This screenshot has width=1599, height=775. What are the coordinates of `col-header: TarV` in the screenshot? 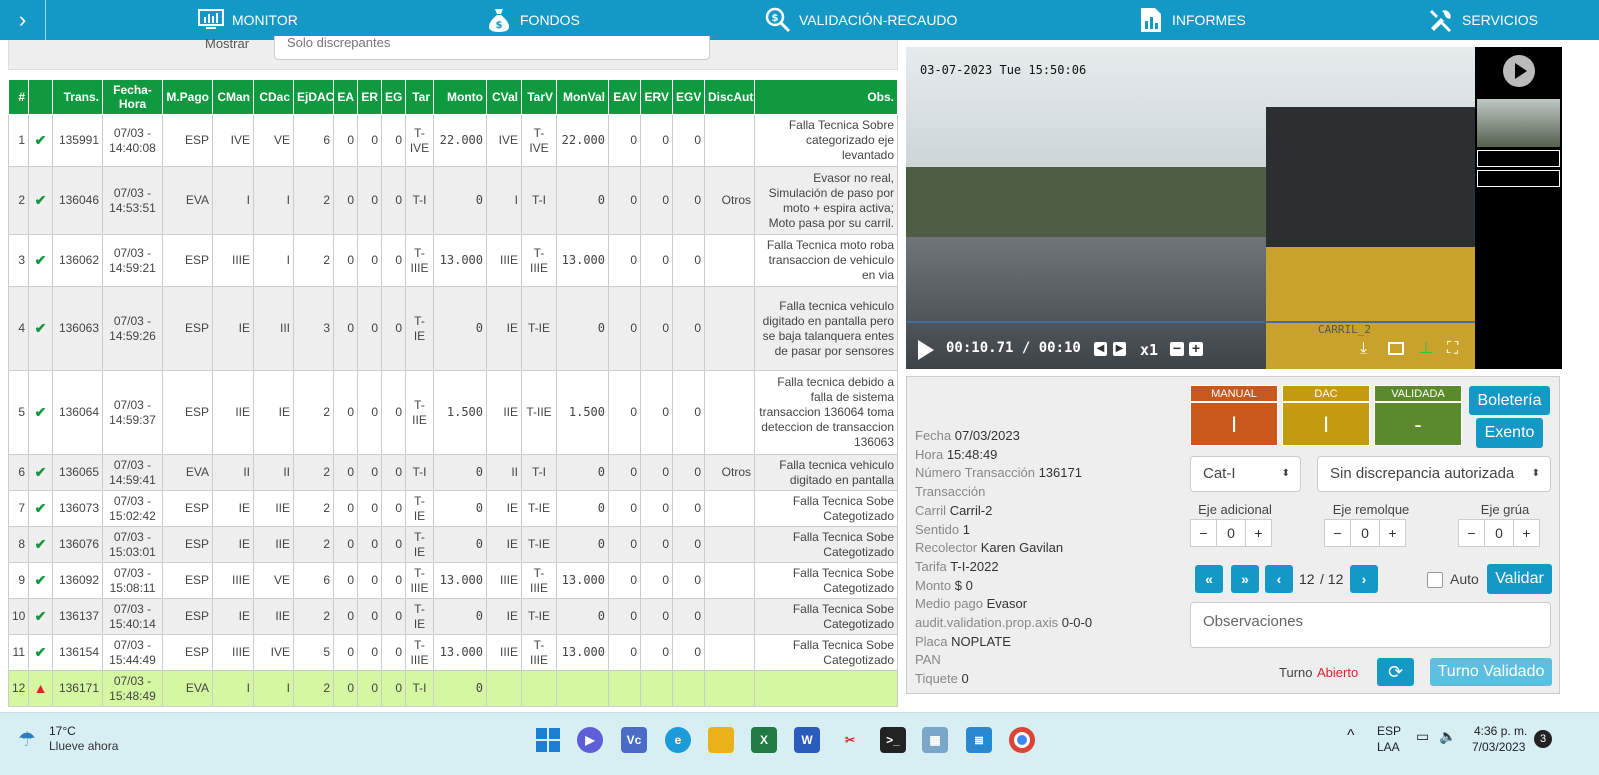 It's located at (539, 97).